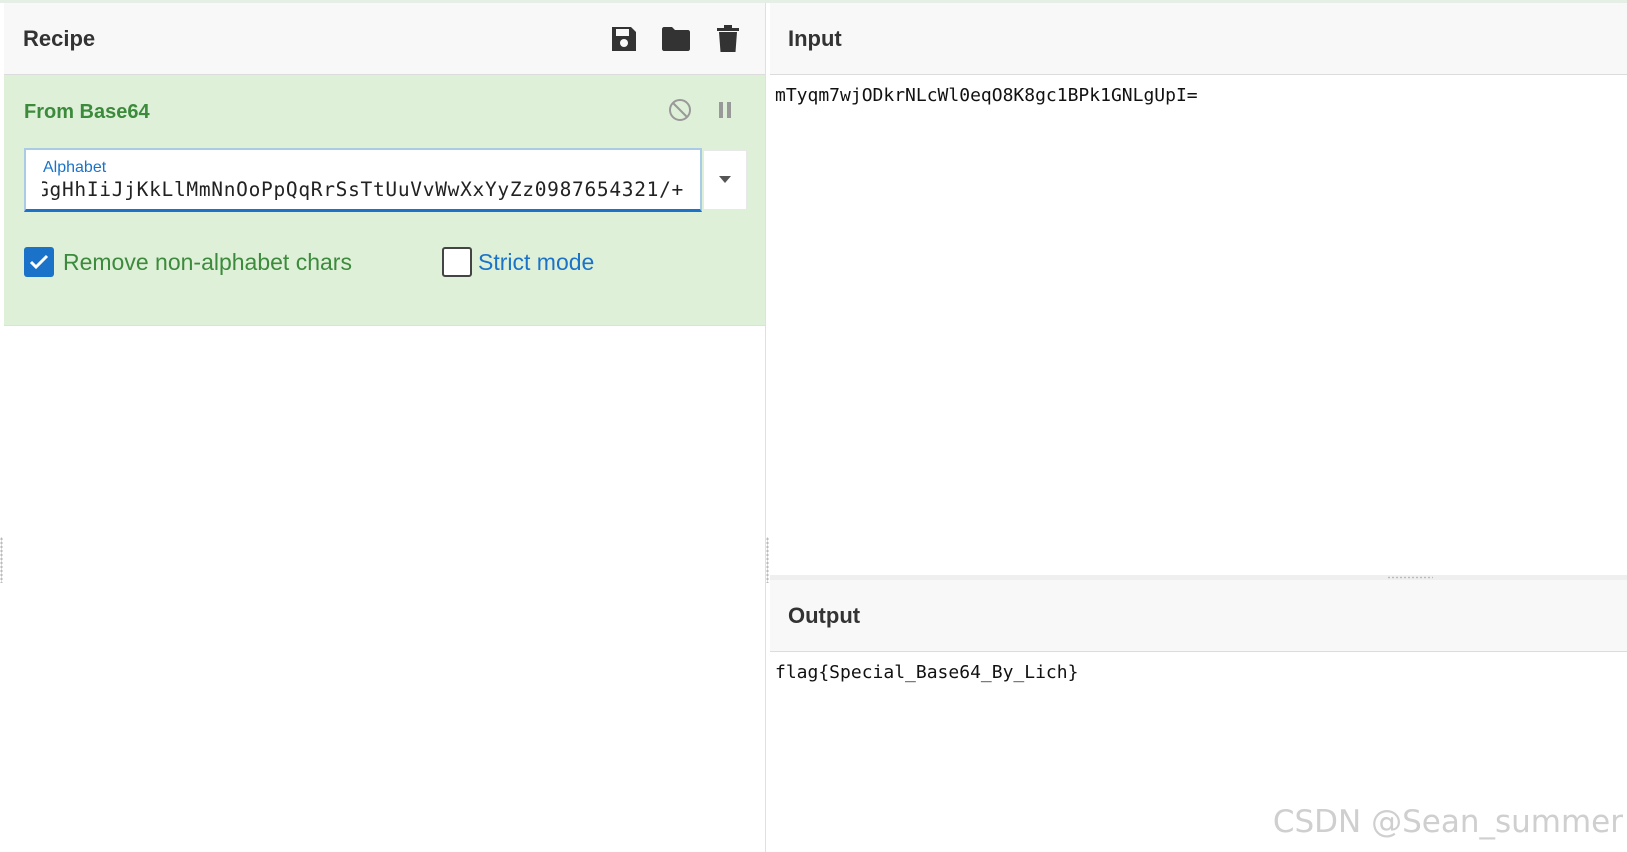 The height and width of the screenshot is (852, 1627). What do you see at coordinates (207, 262) in the screenshot?
I see `remove-non-alphabet-label: Remove non-alphabet chars` at bounding box center [207, 262].